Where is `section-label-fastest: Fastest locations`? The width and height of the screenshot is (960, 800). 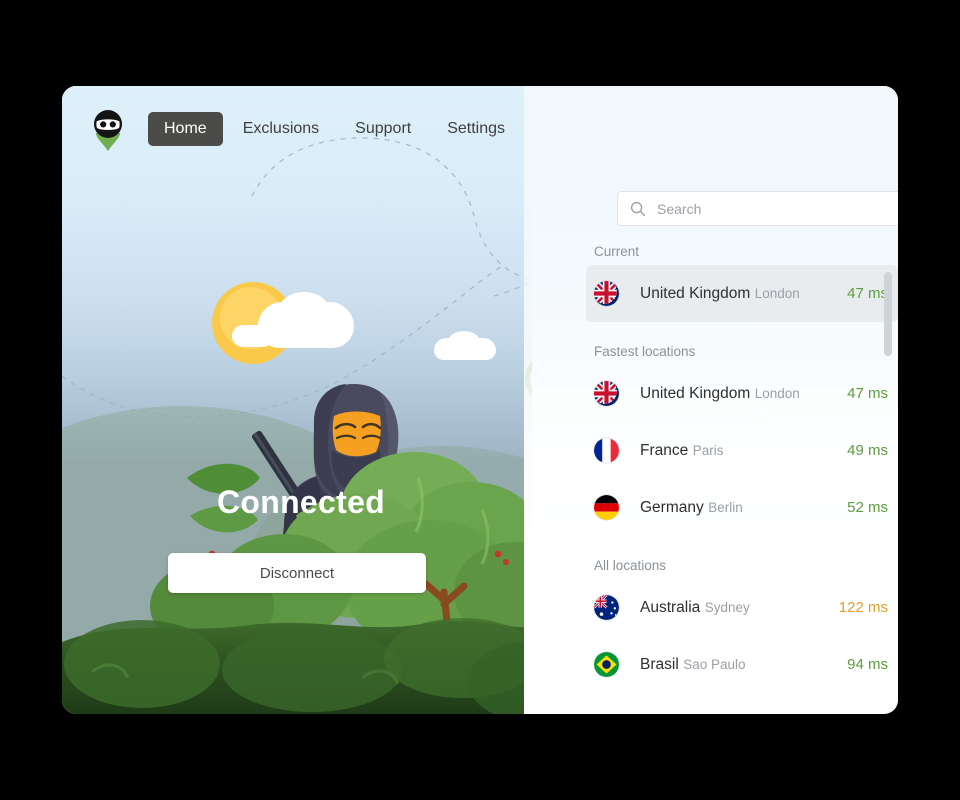
section-label-fastest: Fastest locations is located at coordinates (645, 351).